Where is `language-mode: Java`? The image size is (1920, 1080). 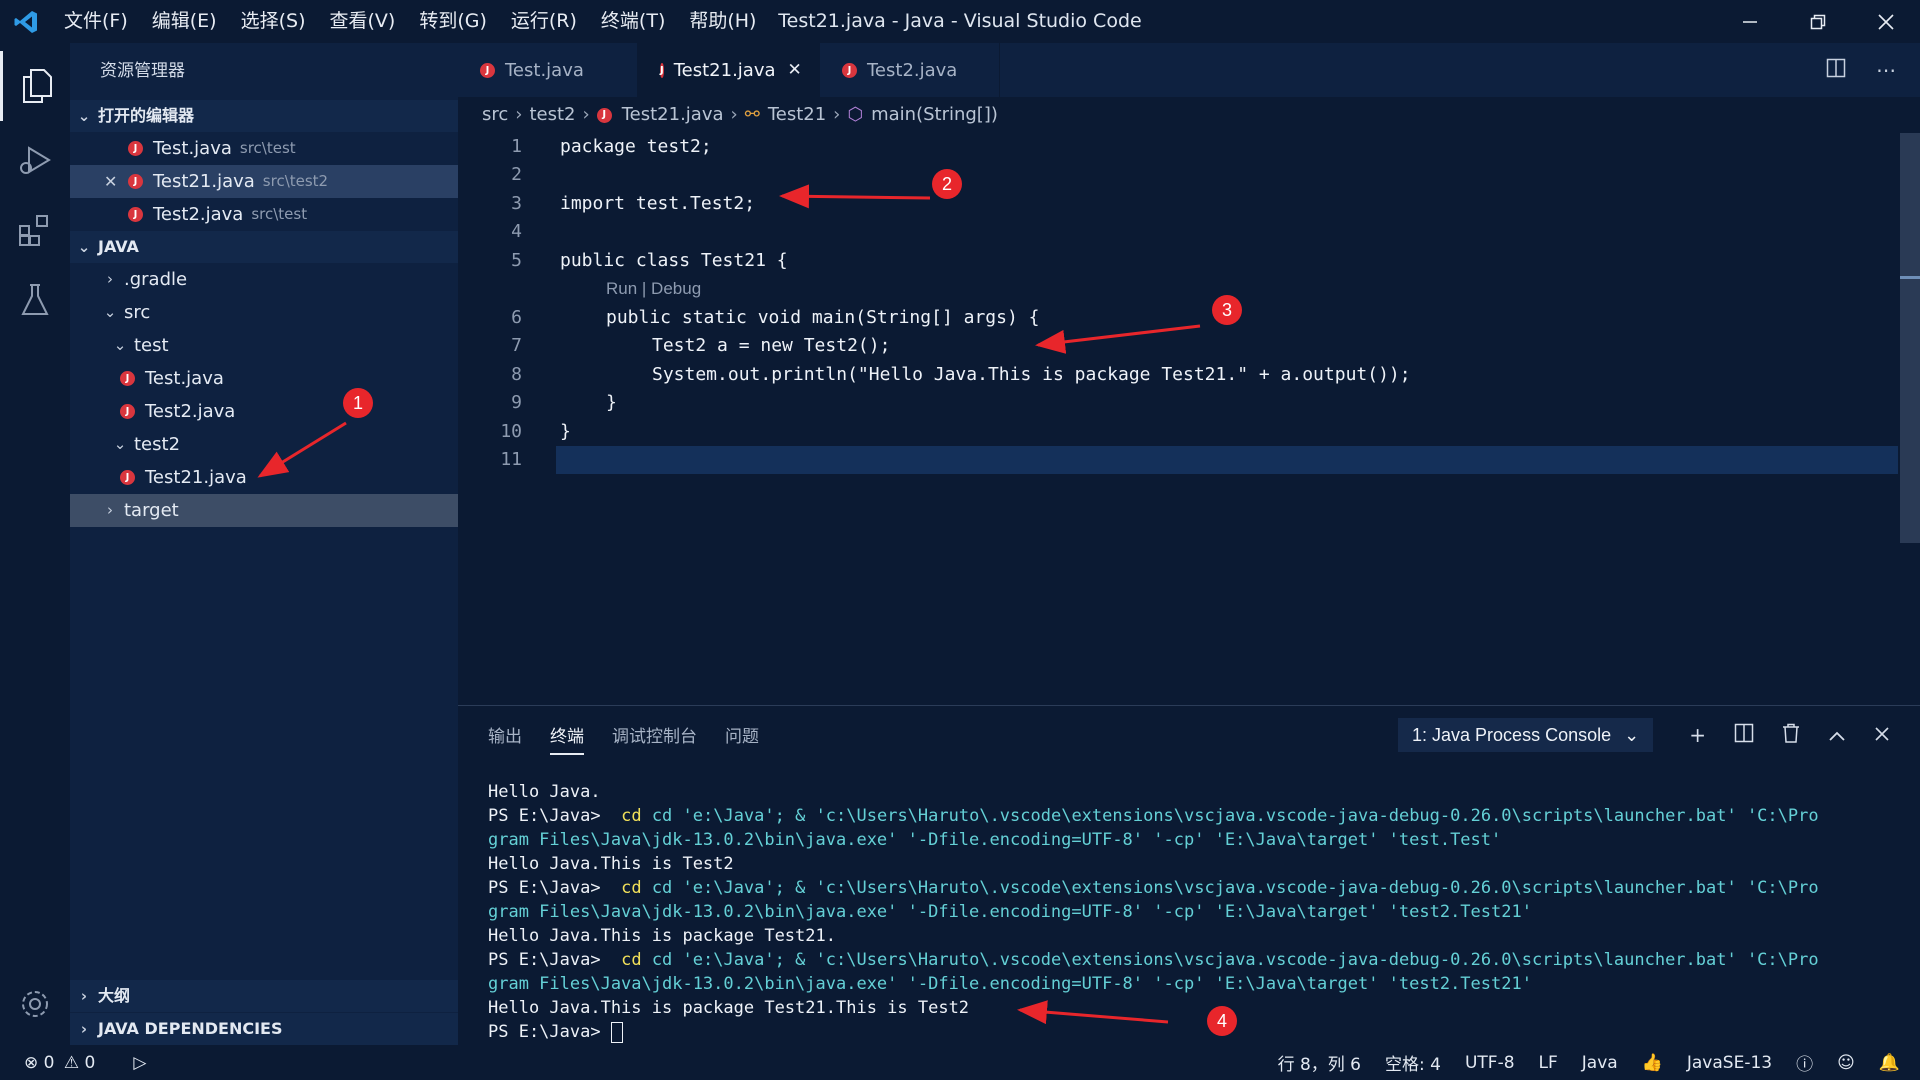 language-mode: Java is located at coordinates (1600, 1063).